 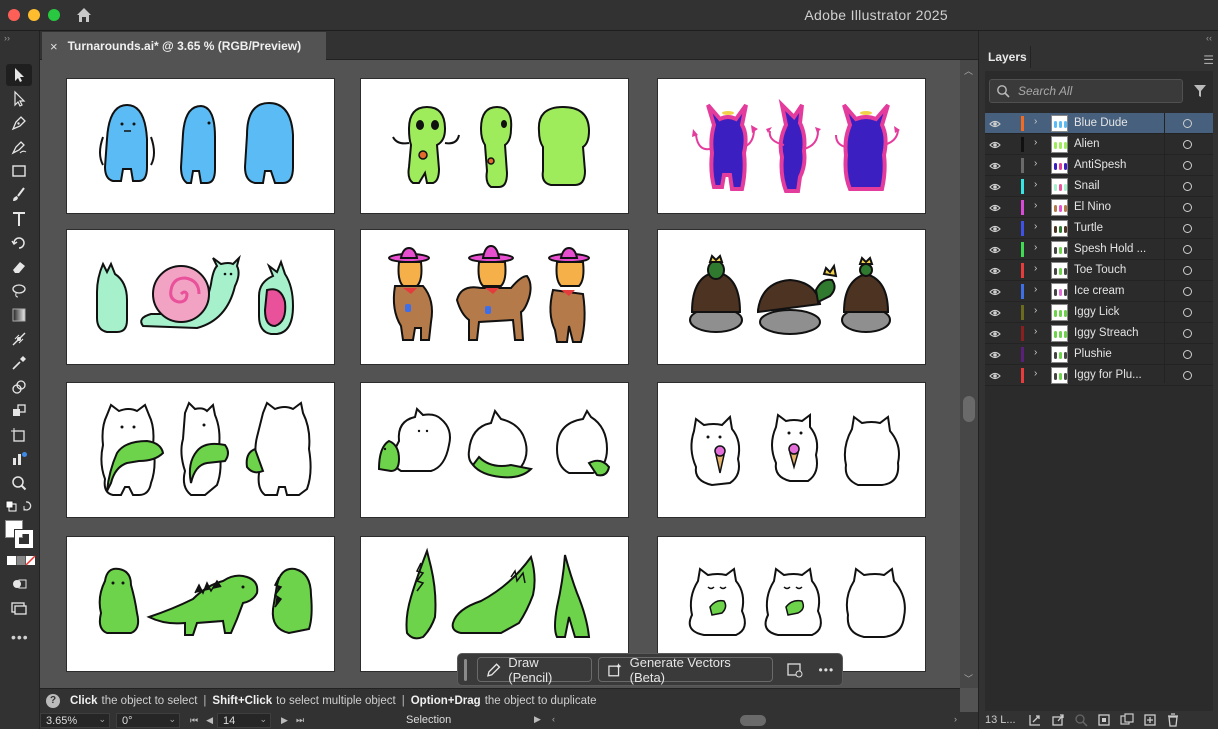 What do you see at coordinates (428, 720) in the screenshot?
I see `status-mode: Selection` at bounding box center [428, 720].